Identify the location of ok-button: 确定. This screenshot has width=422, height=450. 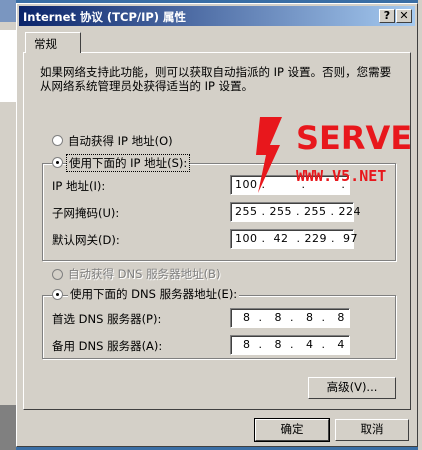
(292, 430).